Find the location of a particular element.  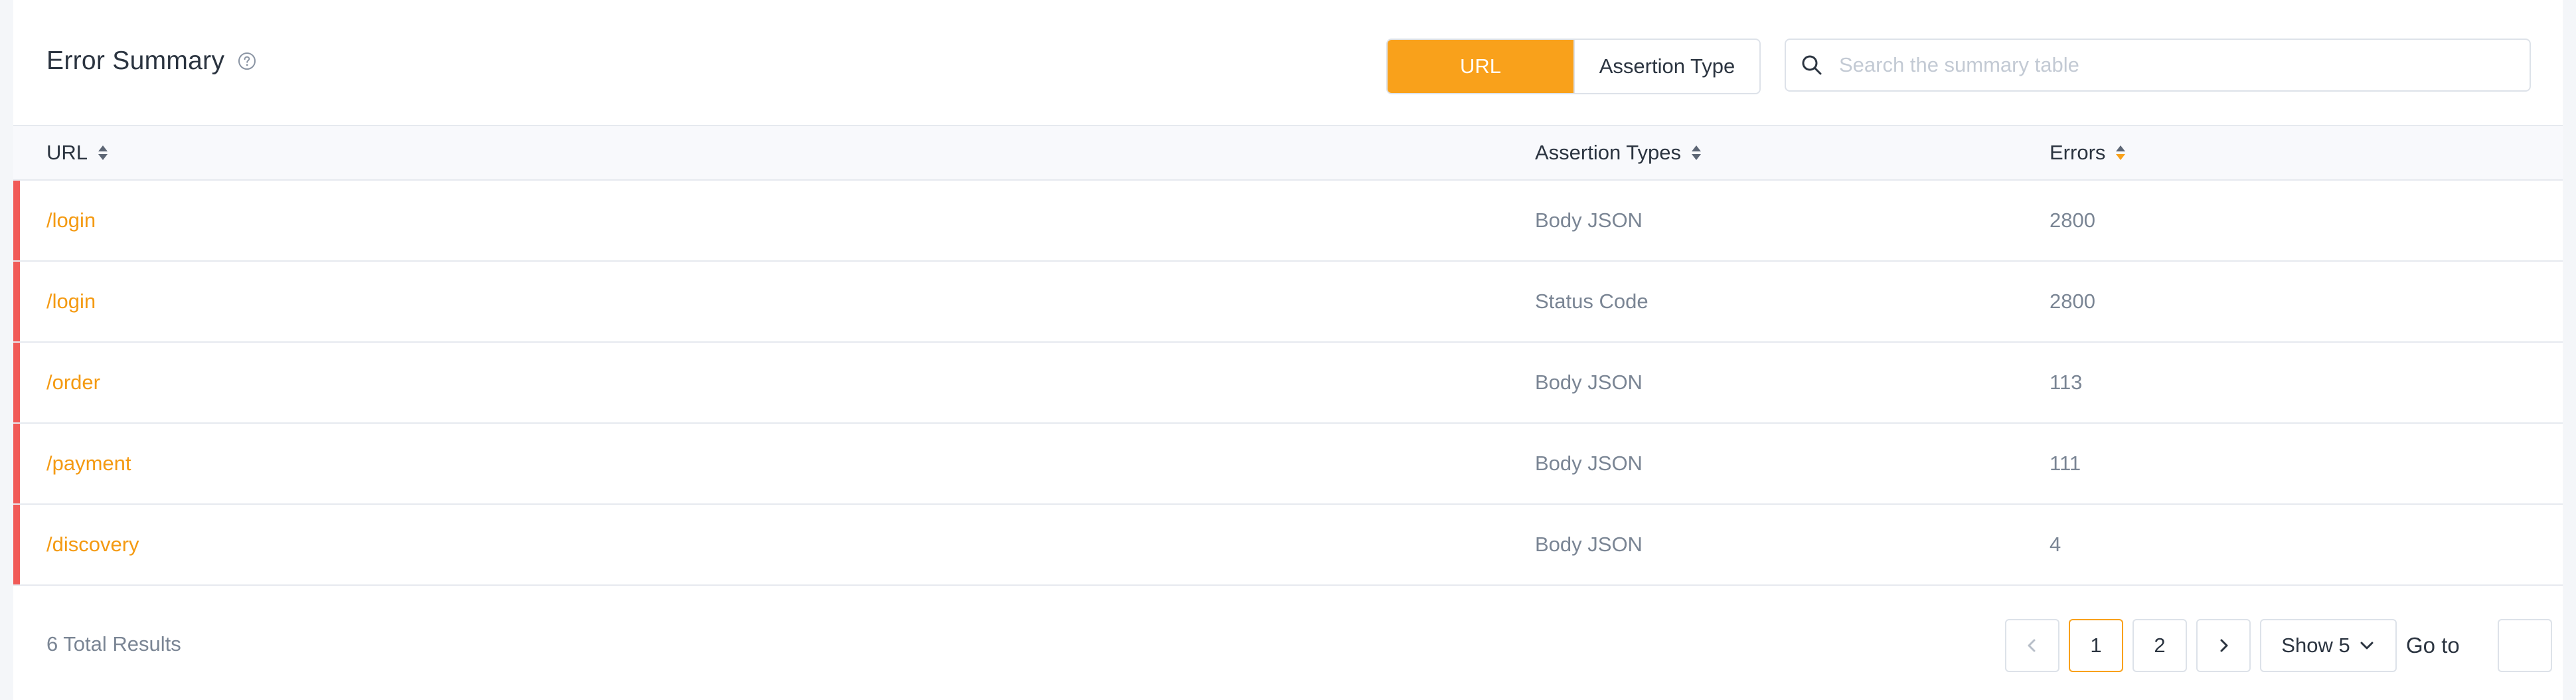

url-link: /payment is located at coordinates (88, 464).